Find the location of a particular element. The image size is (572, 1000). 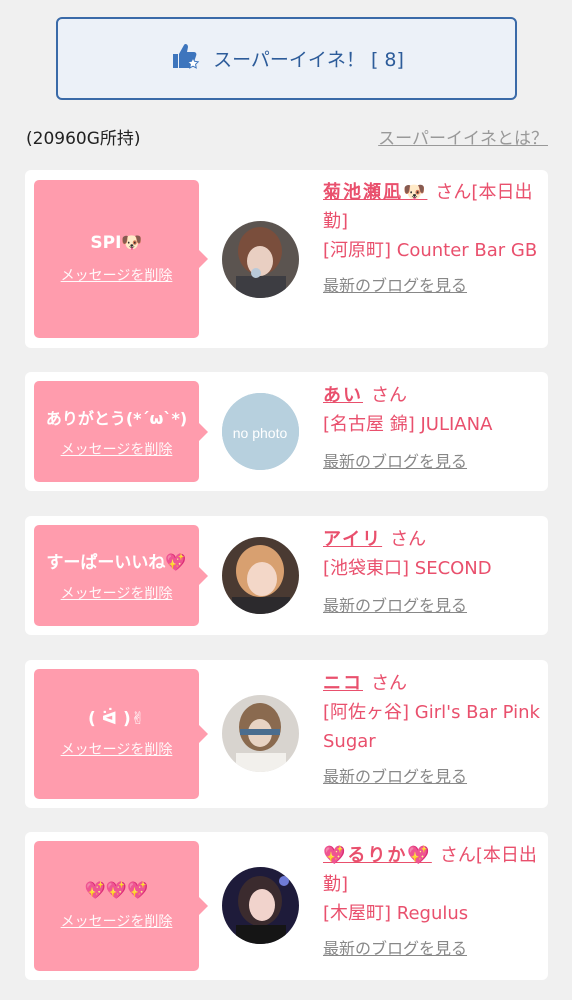

cast-info: アイリ さん [池袋東口] SECOND 最新のブログを見る is located at coordinates (432, 572).